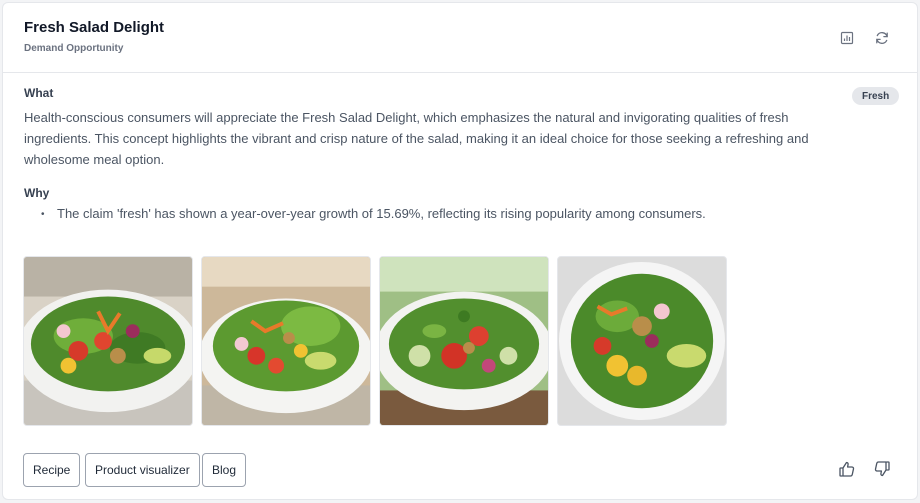 The width and height of the screenshot is (920, 503). What do you see at coordinates (37, 193) in the screenshot?
I see `why-label: Why` at bounding box center [37, 193].